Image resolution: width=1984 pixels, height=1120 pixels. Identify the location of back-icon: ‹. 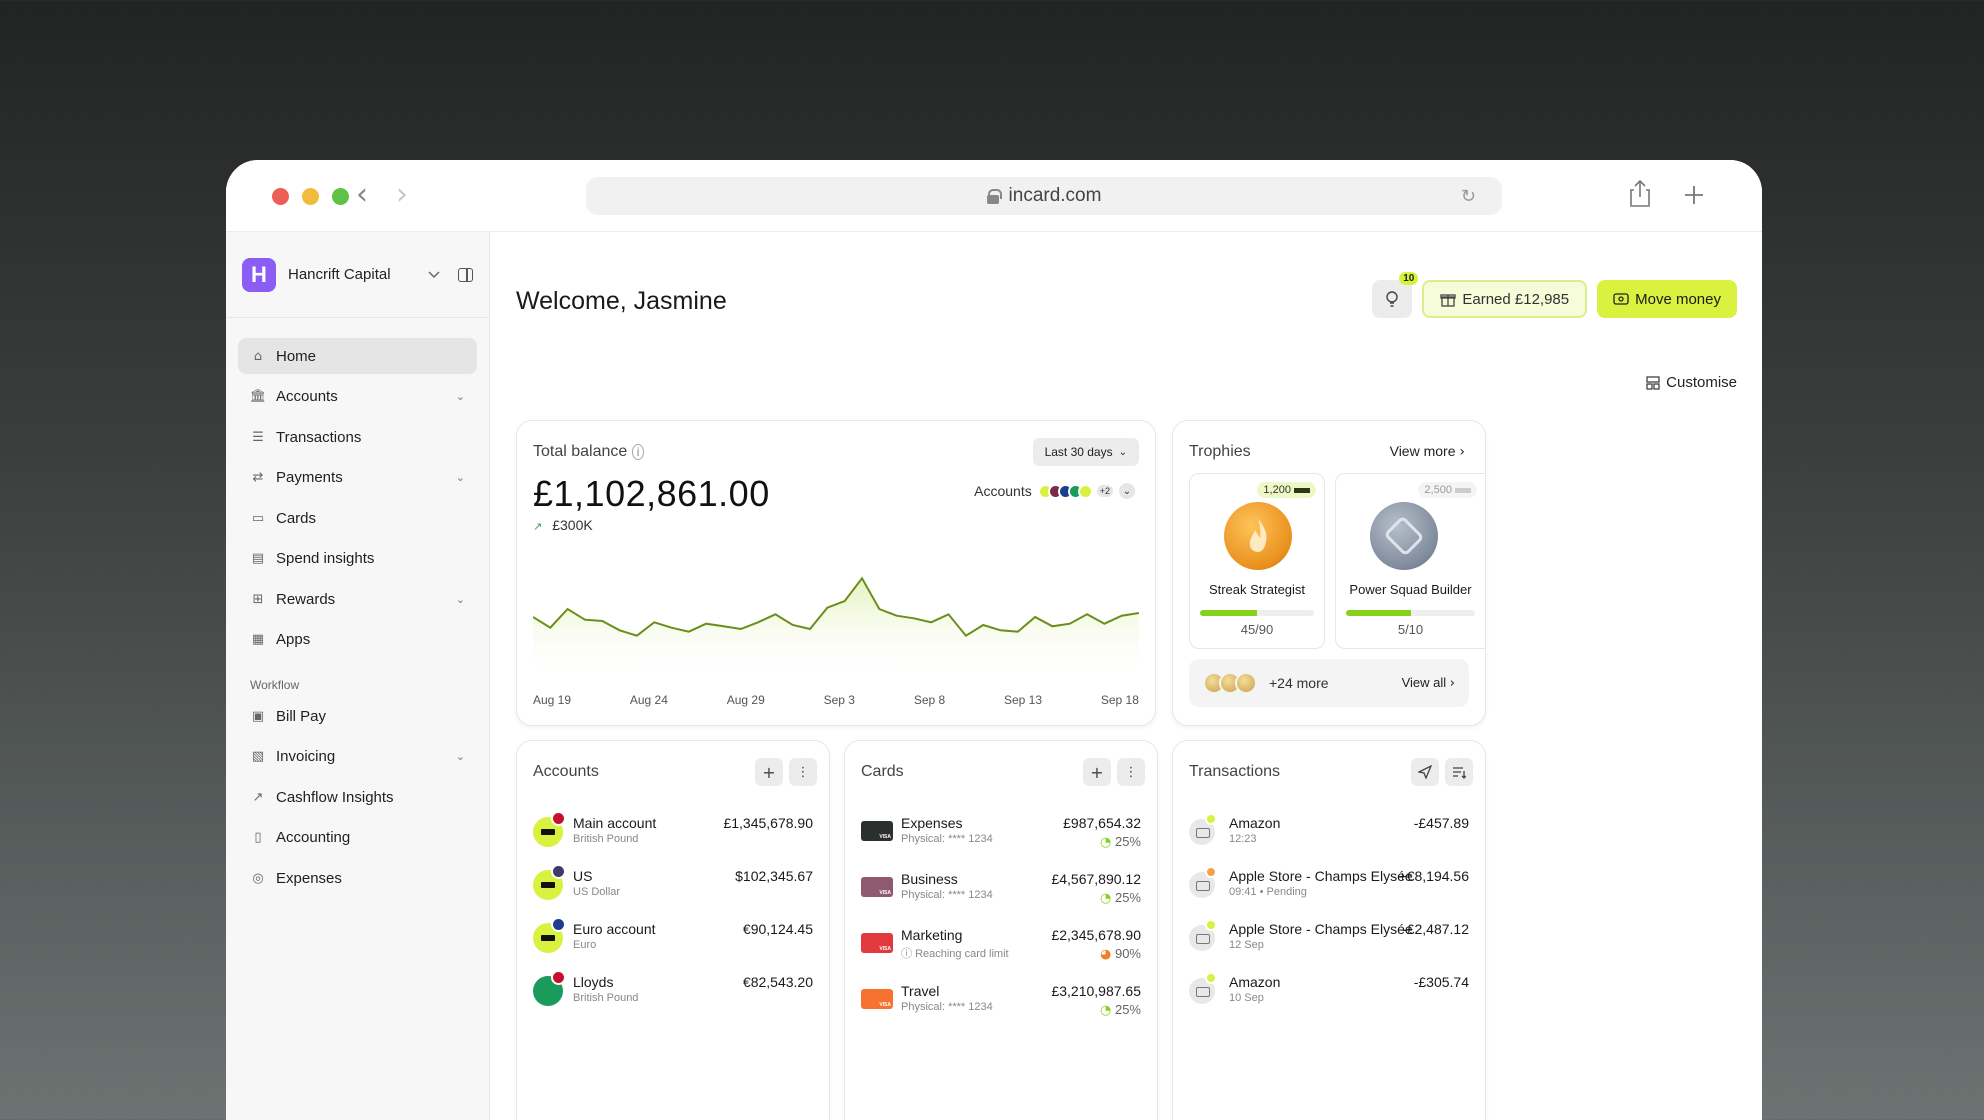
(362, 195).